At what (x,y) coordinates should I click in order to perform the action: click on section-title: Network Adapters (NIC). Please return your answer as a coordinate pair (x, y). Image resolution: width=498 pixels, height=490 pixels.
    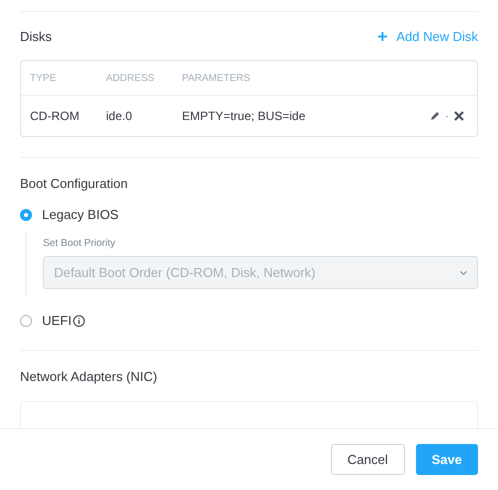
    Looking at the image, I should click on (89, 376).